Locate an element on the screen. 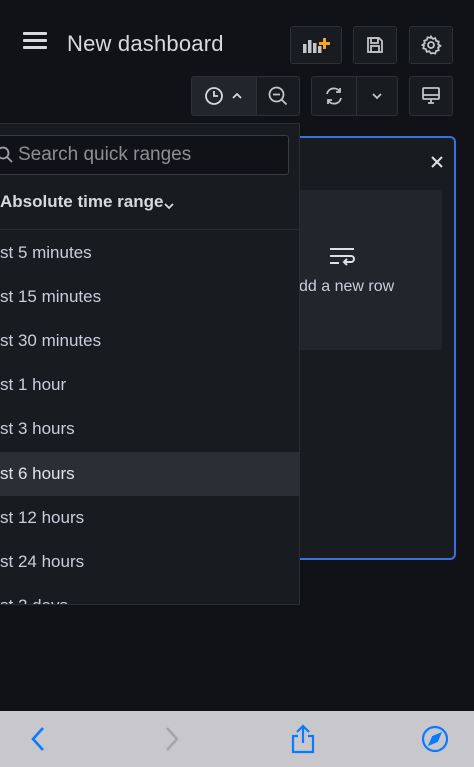 The width and height of the screenshot is (474, 767). save-button is located at coordinates (375, 45).